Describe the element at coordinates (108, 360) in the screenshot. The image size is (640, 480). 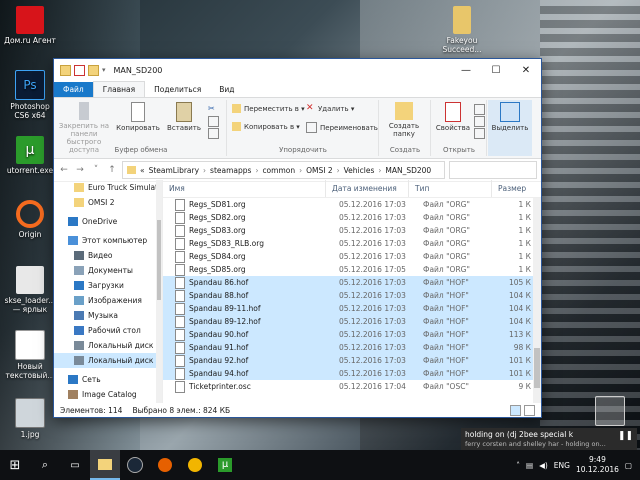
I see `nav-item-drive: Локальный диск (D:)` at that location.